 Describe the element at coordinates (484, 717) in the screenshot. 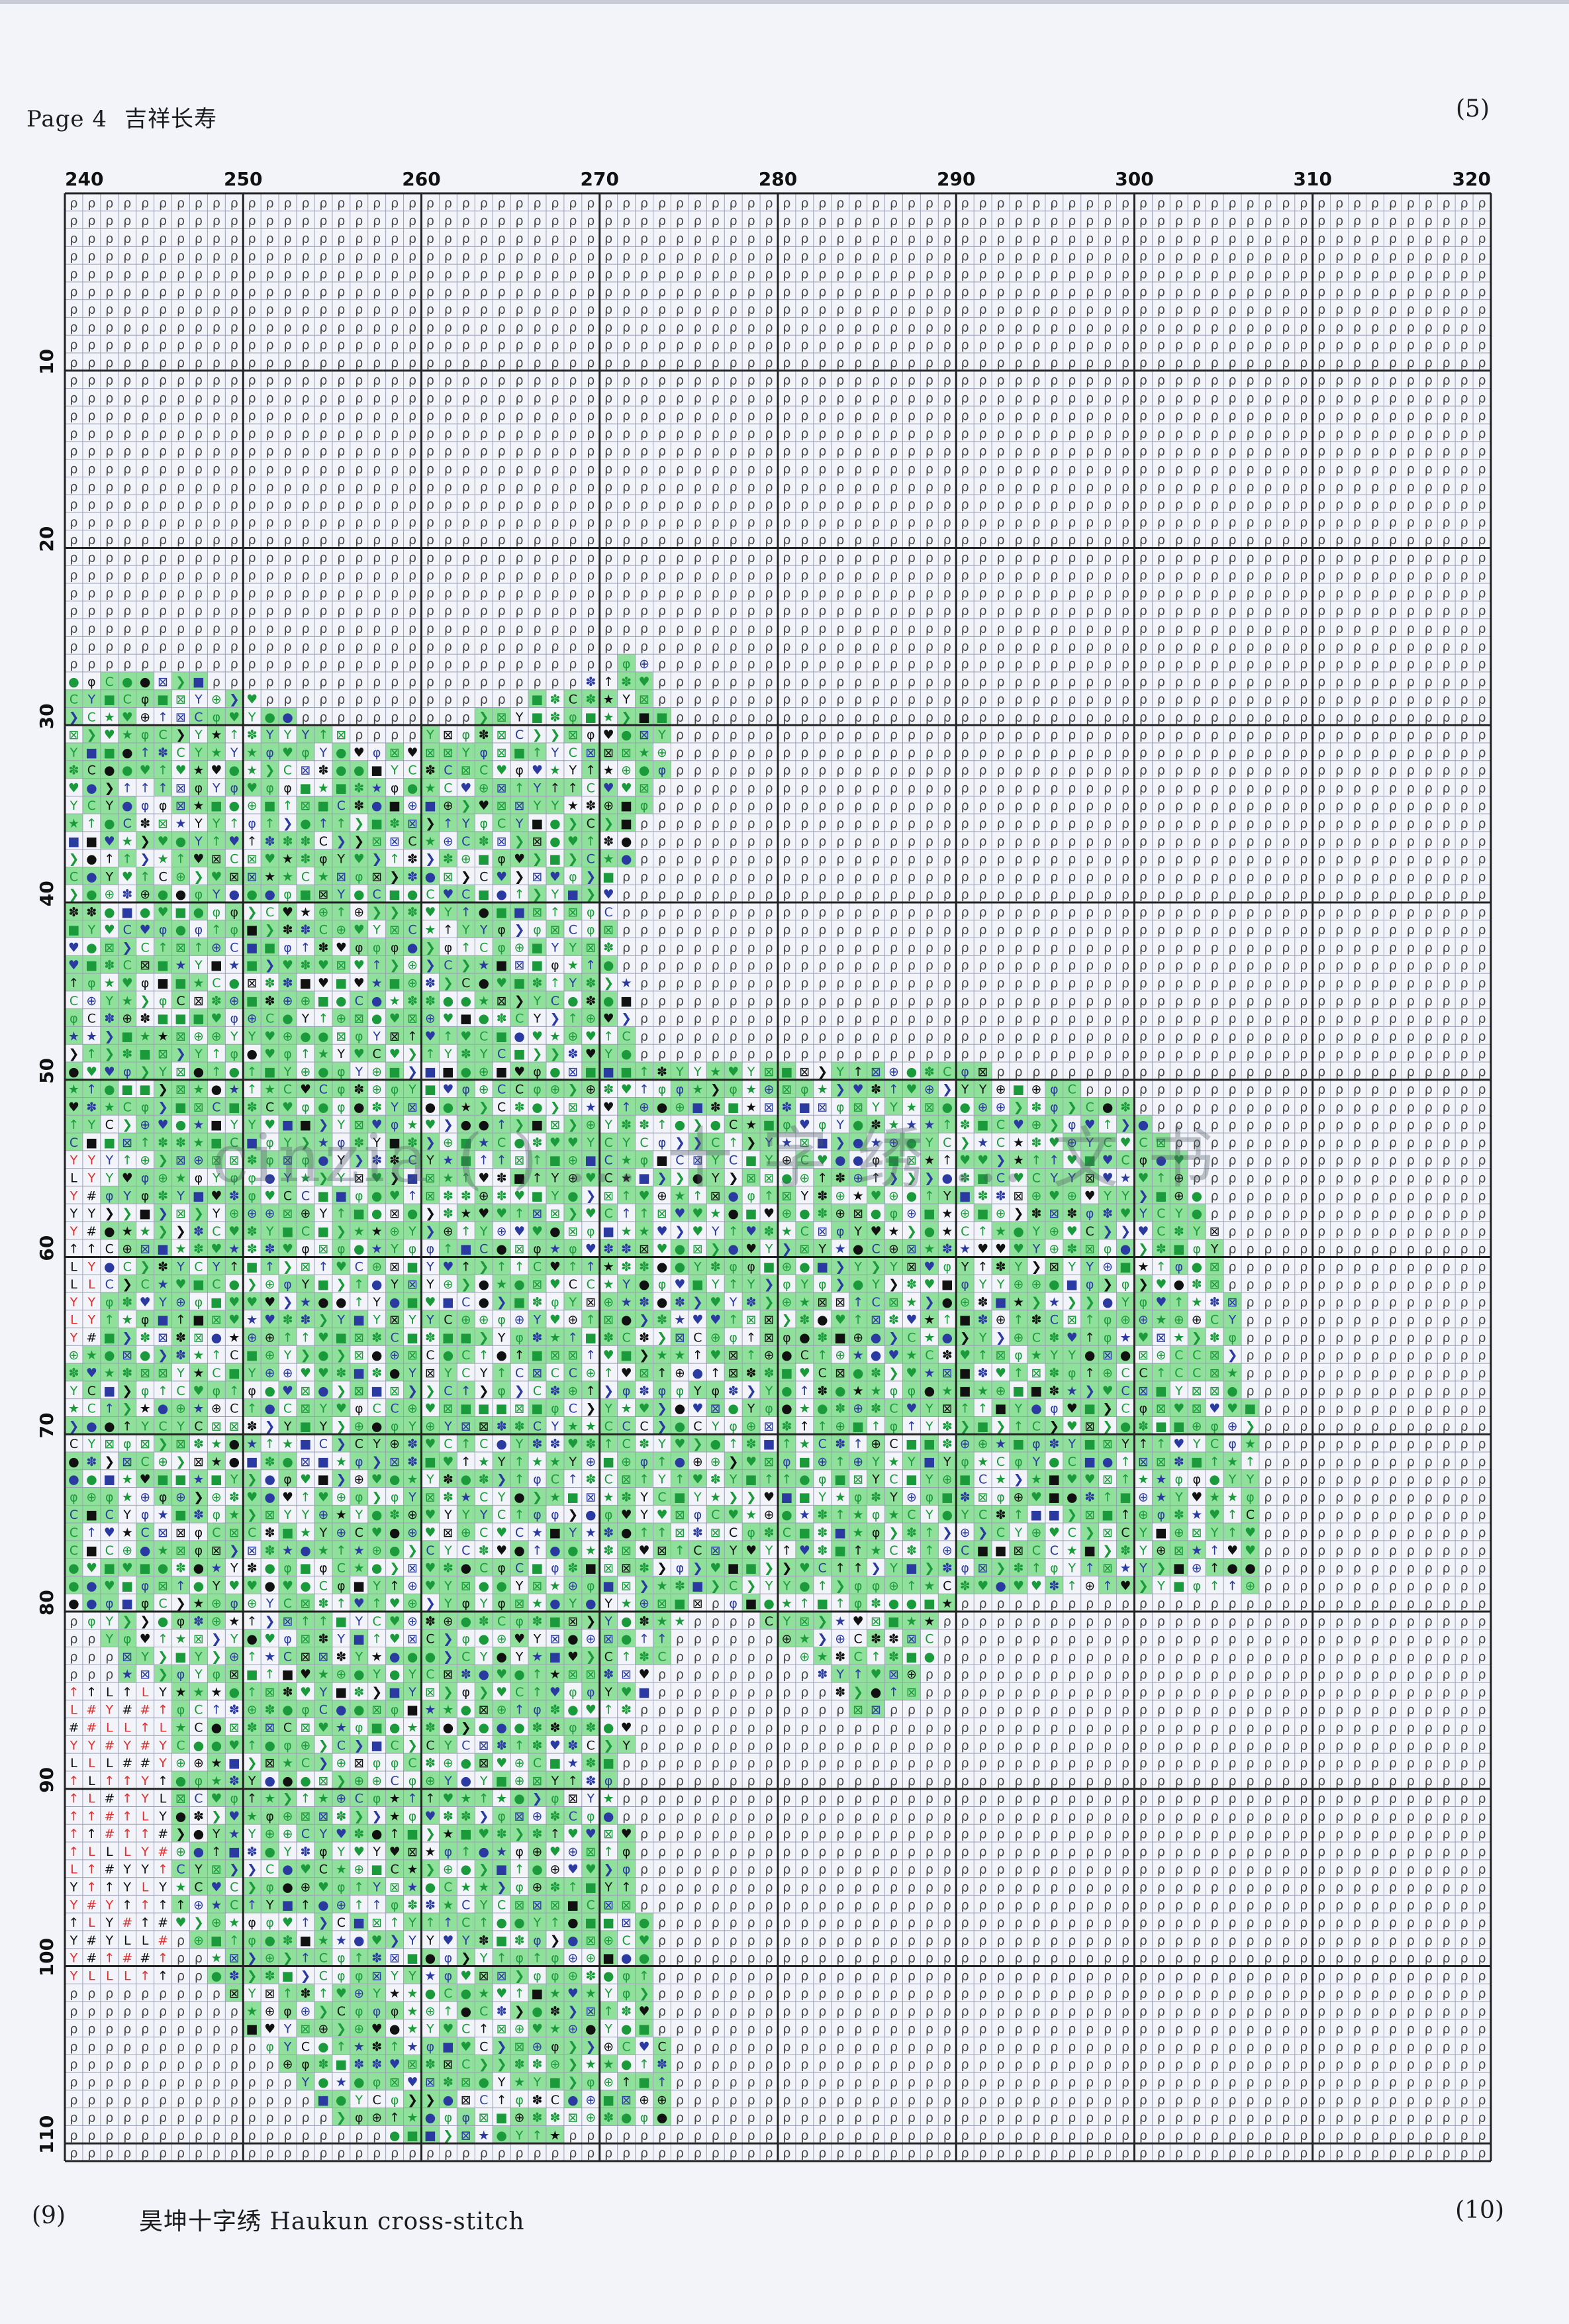

I see `stitch-symbol: ❯` at that location.